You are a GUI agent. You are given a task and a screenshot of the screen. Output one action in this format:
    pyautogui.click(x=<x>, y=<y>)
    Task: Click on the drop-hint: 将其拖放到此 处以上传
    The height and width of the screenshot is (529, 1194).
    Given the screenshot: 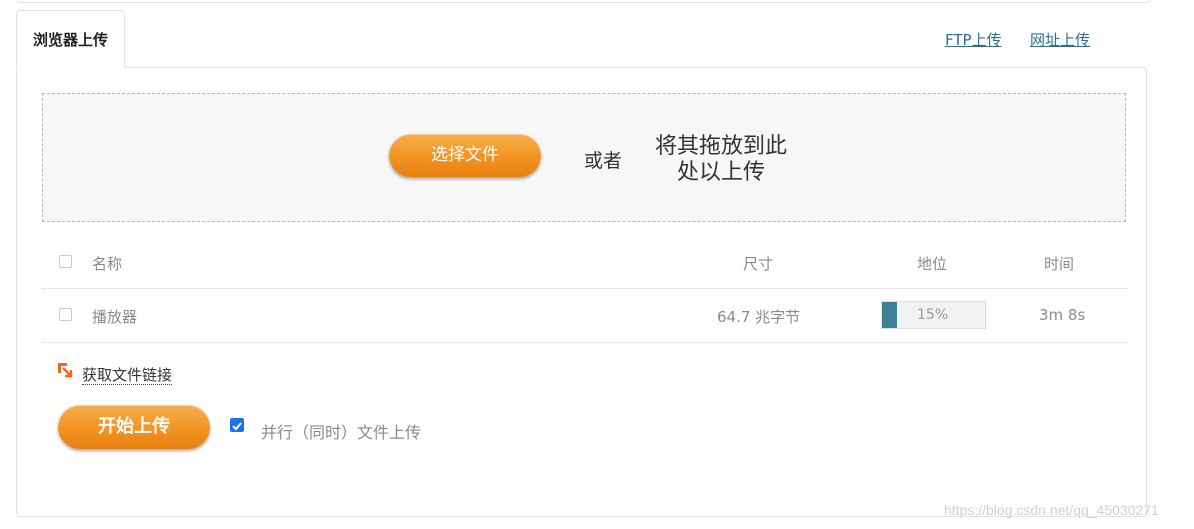 What is the action you would take?
    pyautogui.click(x=721, y=160)
    